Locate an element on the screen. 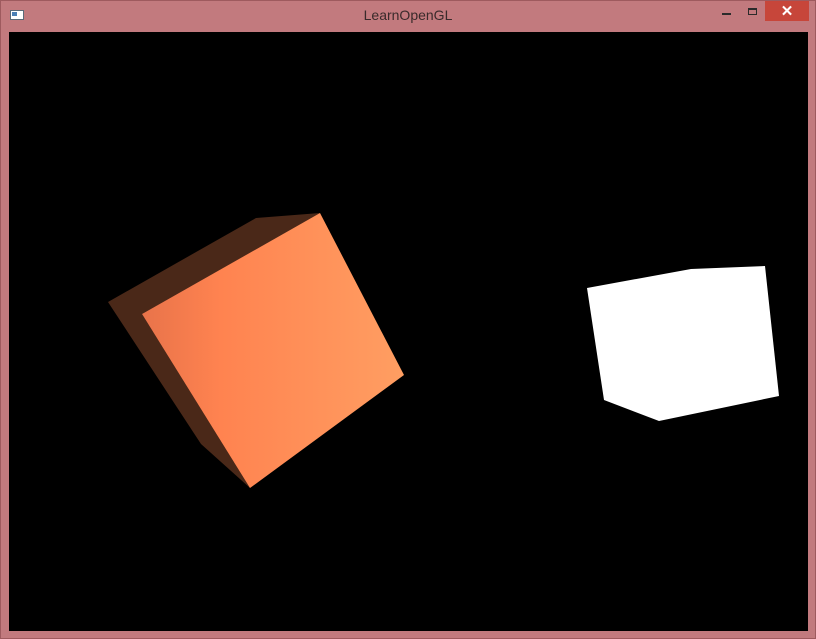 The width and height of the screenshot is (816, 639). window-title: LearnOpenGL is located at coordinates (408, 15).